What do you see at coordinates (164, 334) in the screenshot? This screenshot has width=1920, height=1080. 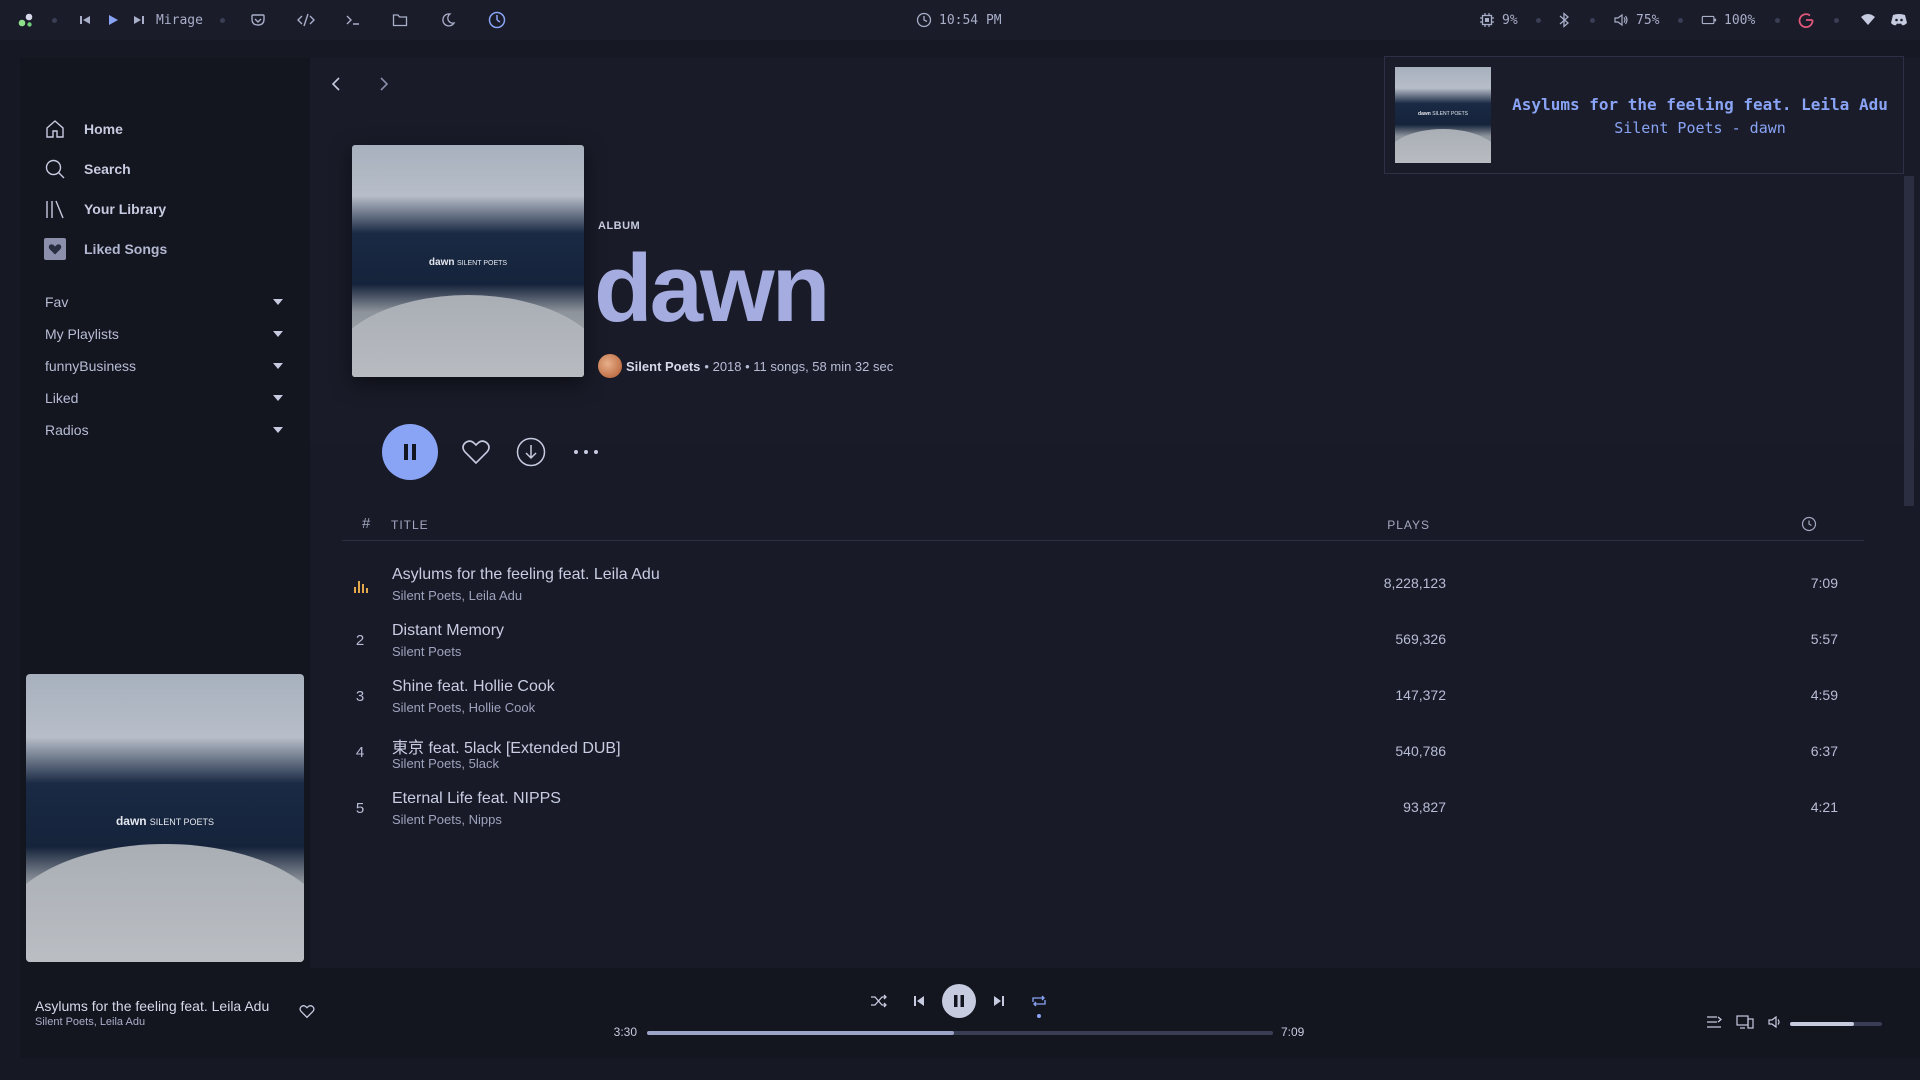 I see `playlist-folder-my-playlists: My Playlists` at bounding box center [164, 334].